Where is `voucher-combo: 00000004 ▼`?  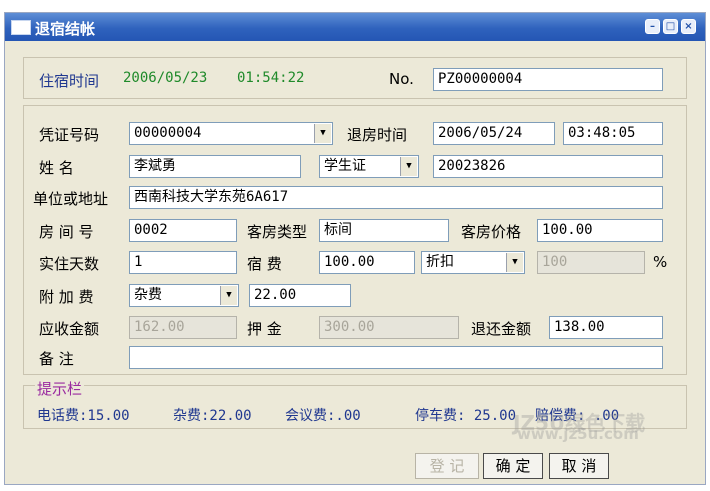 voucher-combo: 00000004 ▼ is located at coordinates (231, 133).